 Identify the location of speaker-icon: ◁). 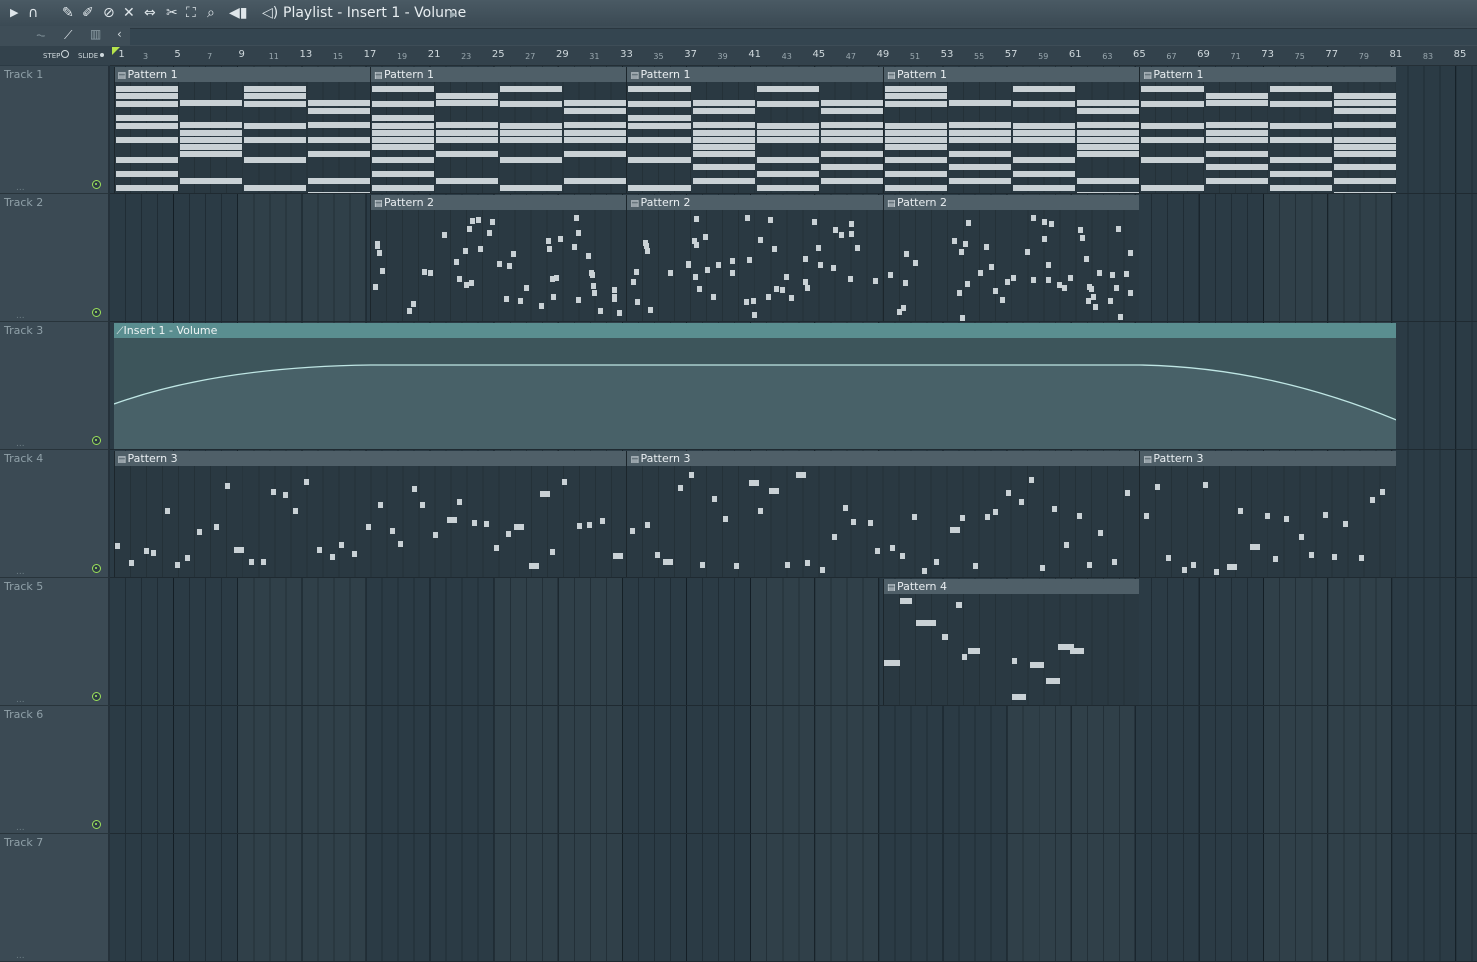
(270, 13).